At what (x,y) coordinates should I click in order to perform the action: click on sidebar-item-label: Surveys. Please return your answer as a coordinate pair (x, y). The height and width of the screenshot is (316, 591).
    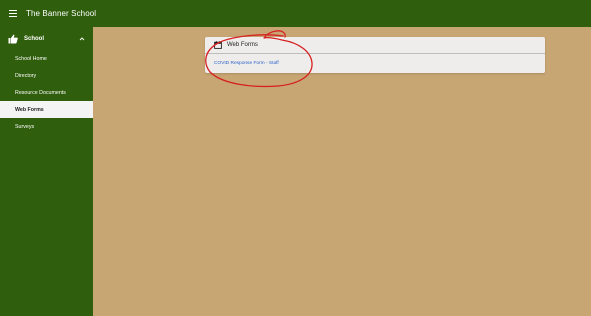
    Looking at the image, I should click on (25, 126).